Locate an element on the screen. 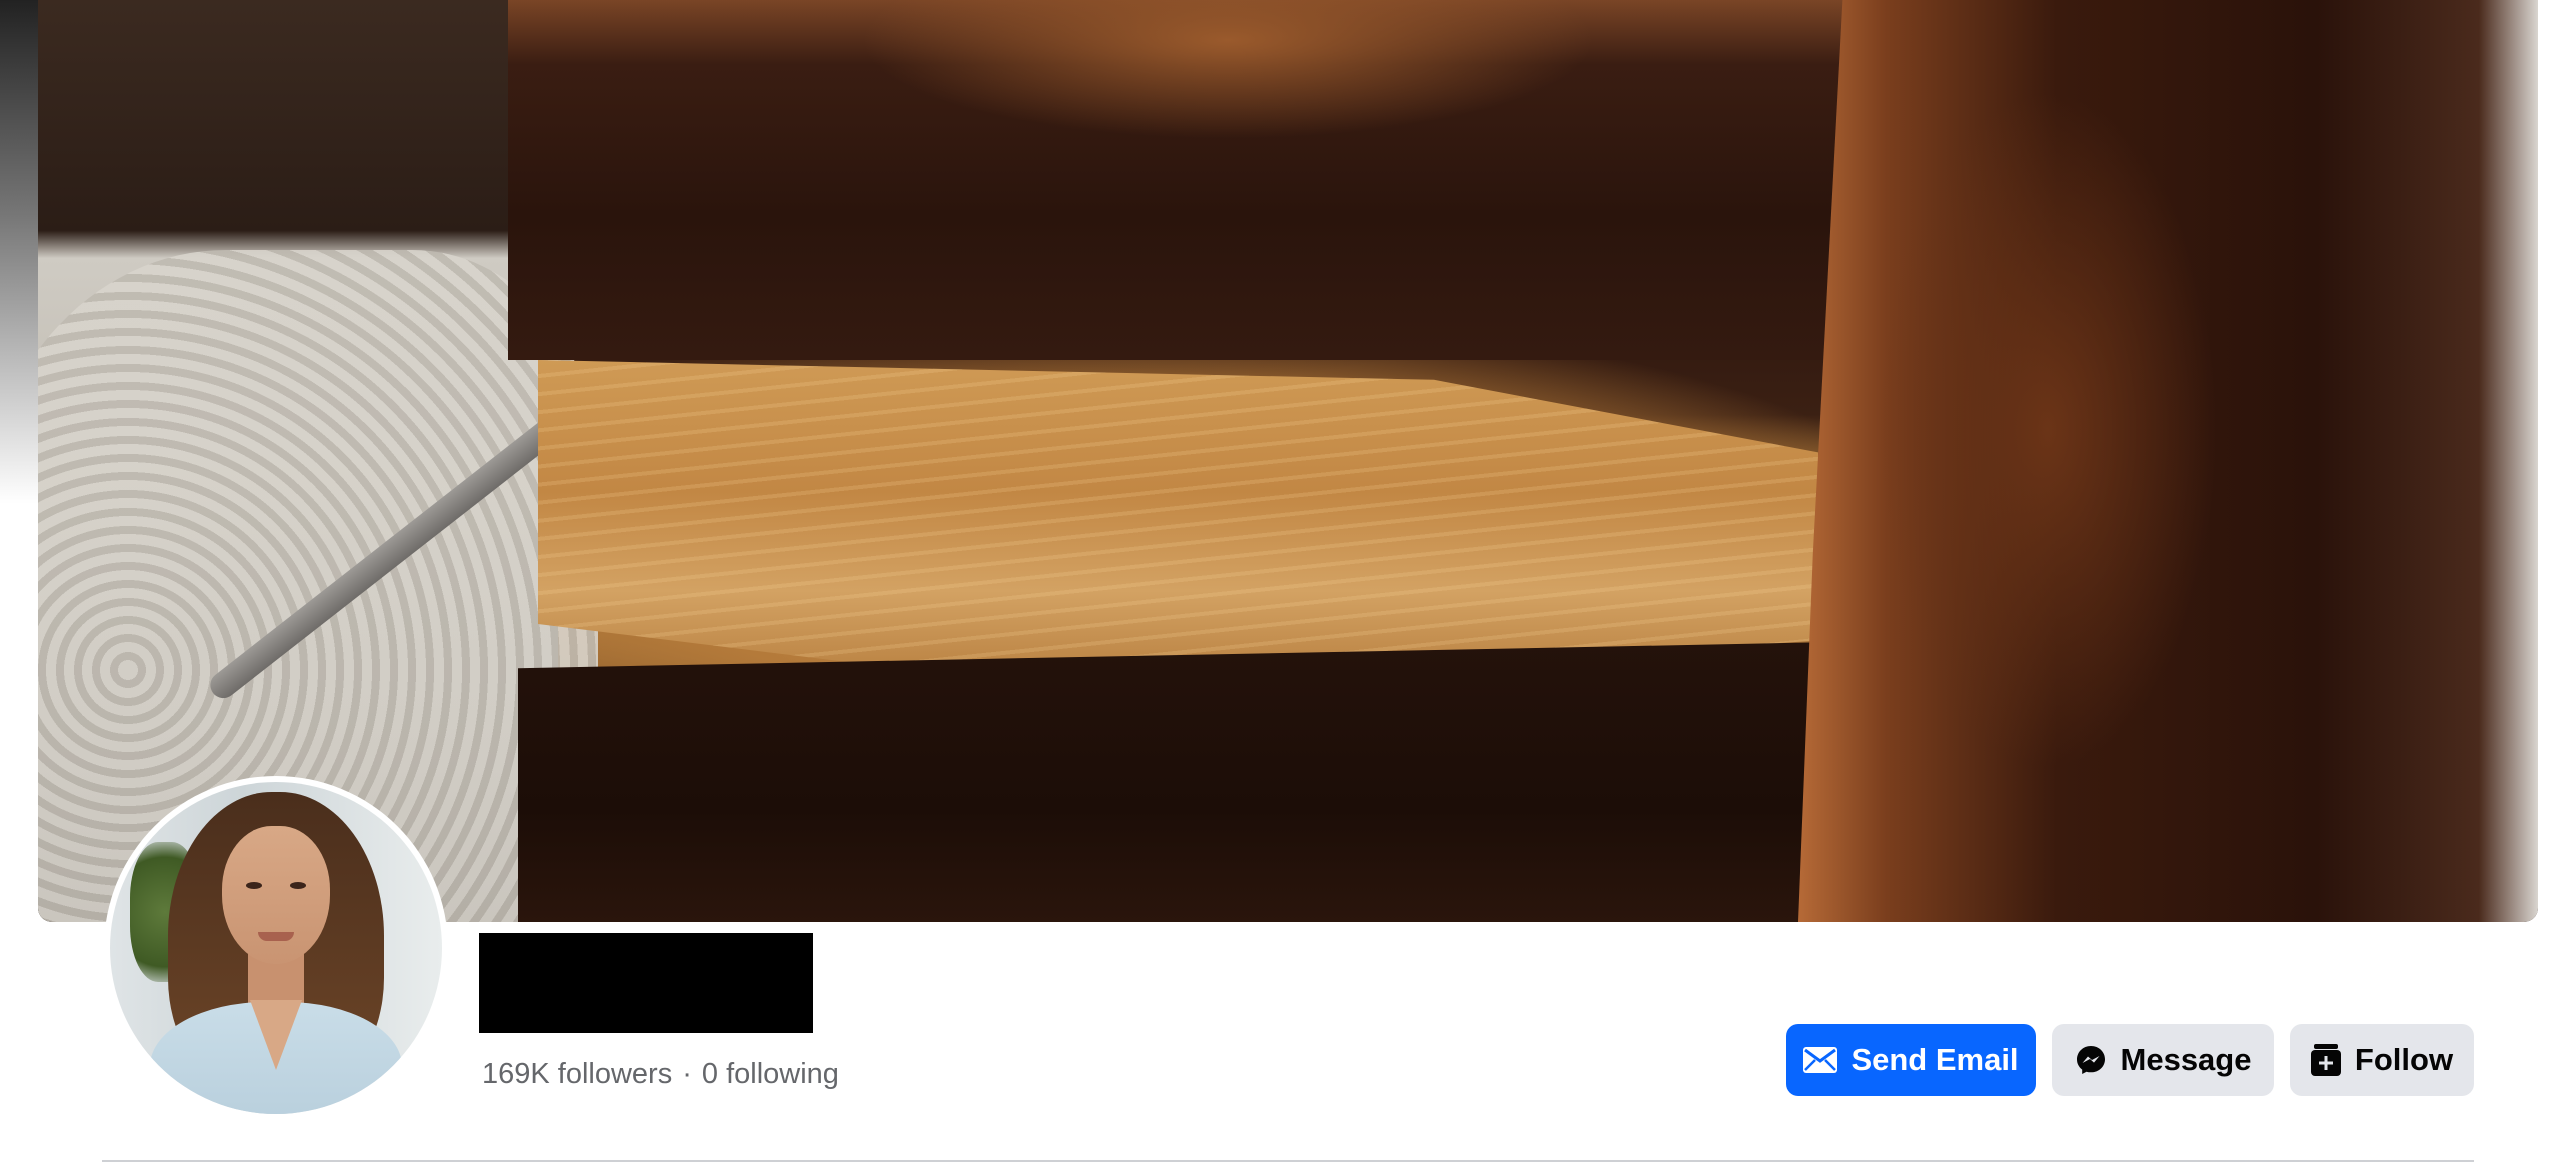 The height and width of the screenshot is (1168, 2558). send-email-label: Send Email is located at coordinates (1935, 1059).